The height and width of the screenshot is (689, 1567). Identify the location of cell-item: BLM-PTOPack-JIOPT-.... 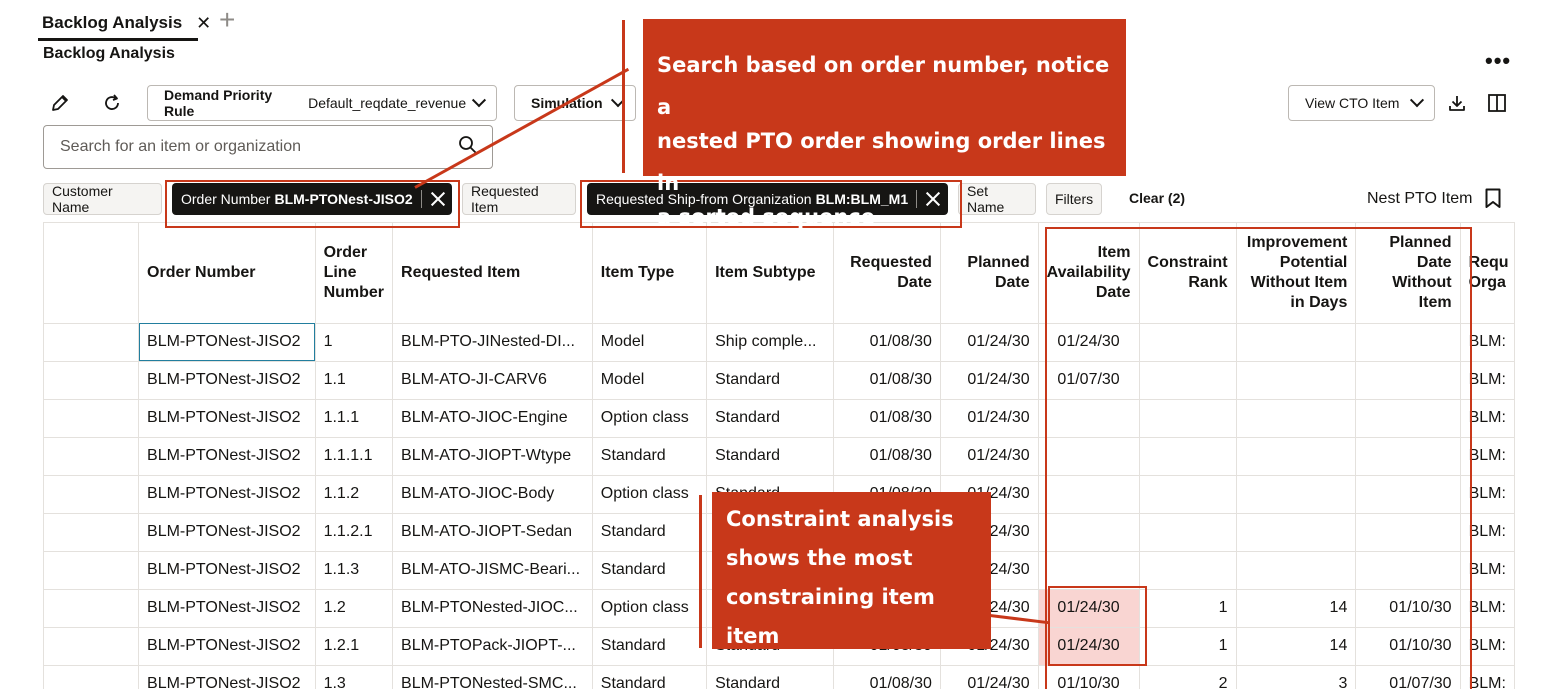
(492, 646).